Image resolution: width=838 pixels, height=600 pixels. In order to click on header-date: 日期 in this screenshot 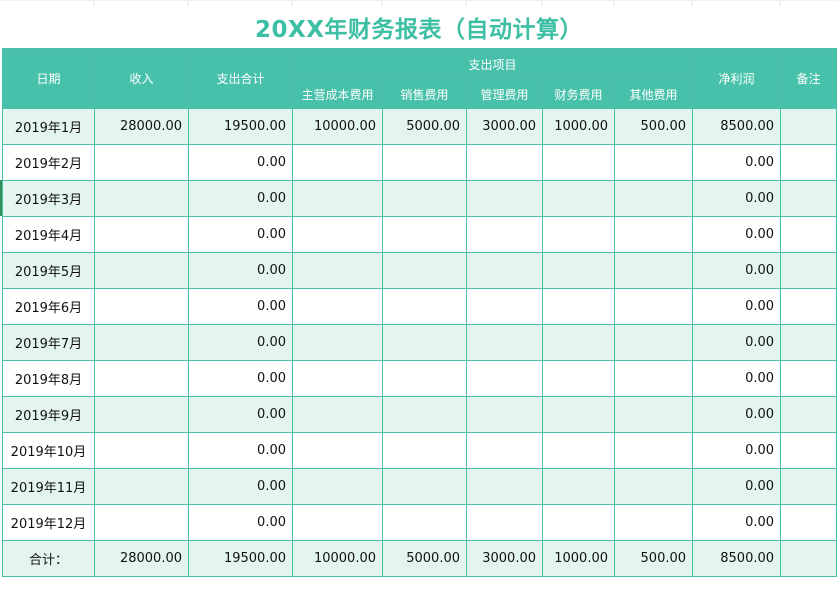, I will do `click(48, 78)`.